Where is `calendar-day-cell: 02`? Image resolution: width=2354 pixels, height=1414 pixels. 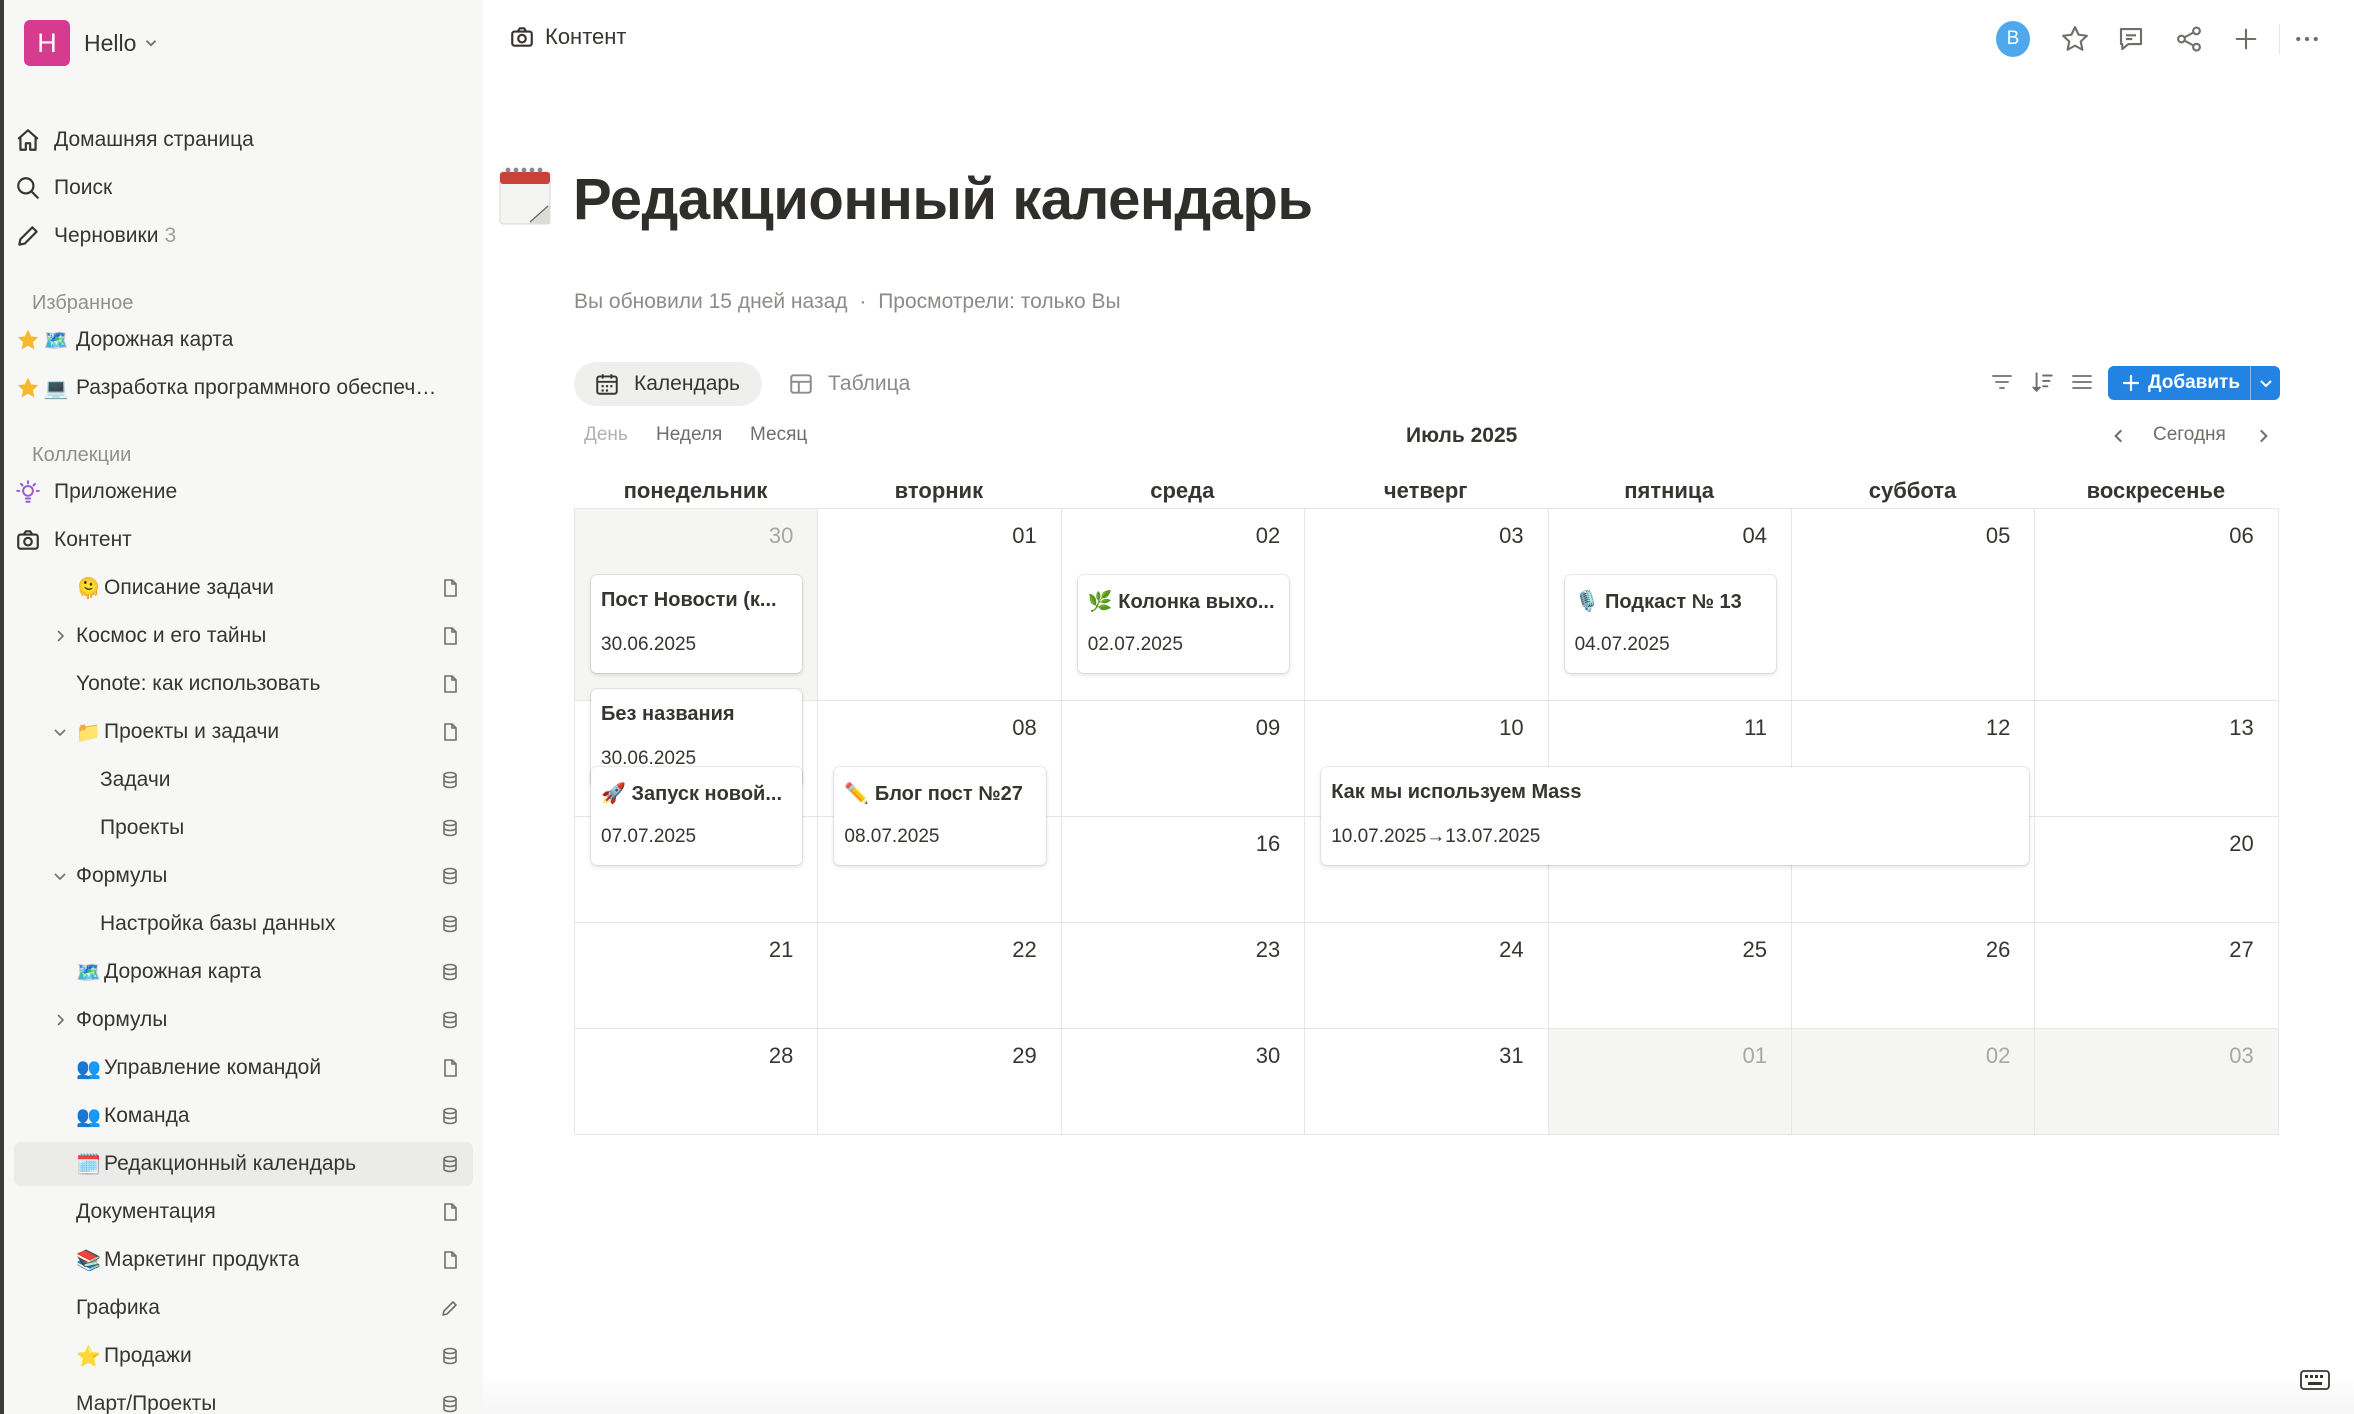 calendar-day-cell: 02 is located at coordinates (1914, 1082).